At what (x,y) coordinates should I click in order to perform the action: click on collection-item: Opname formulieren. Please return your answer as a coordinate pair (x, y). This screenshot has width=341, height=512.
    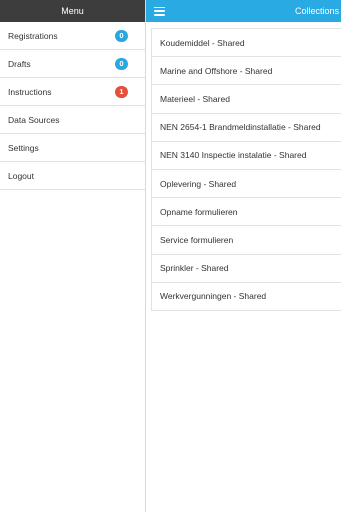
    Looking at the image, I should click on (246, 212).